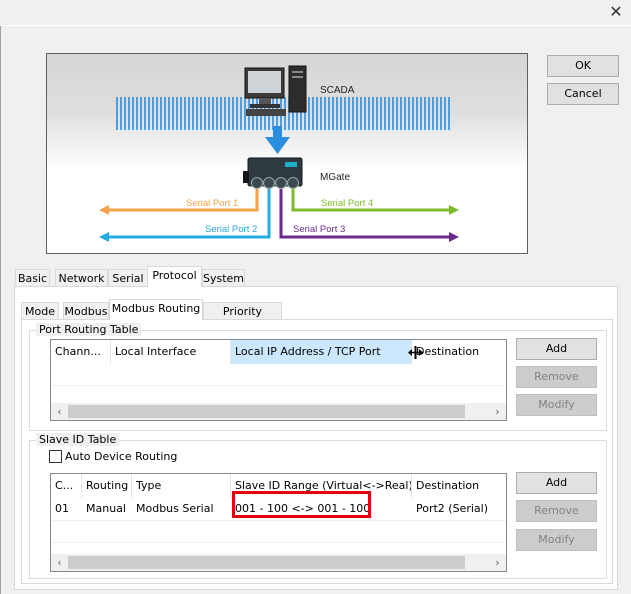 The width and height of the screenshot is (631, 594). What do you see at coordinates (319, 229) in the screenshot?
I see `serial-port-3-label: Serial Port 3` at bounding box center [319, 229].